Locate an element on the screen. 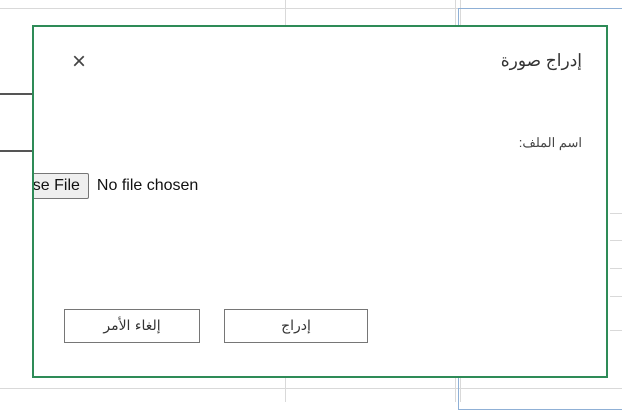 Image resolution: width=622 pixels, height=410 pixels. file-name-label: اسم الملف: is located at coordinates (550, 142).